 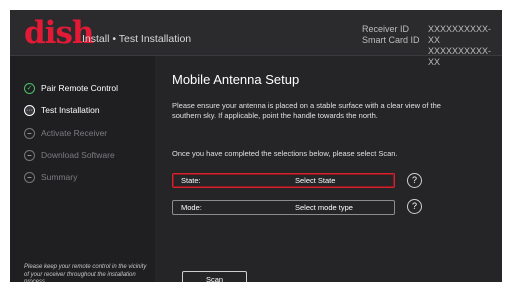 I want to click on state-help-icon: ?, so click(x=414, y=180).